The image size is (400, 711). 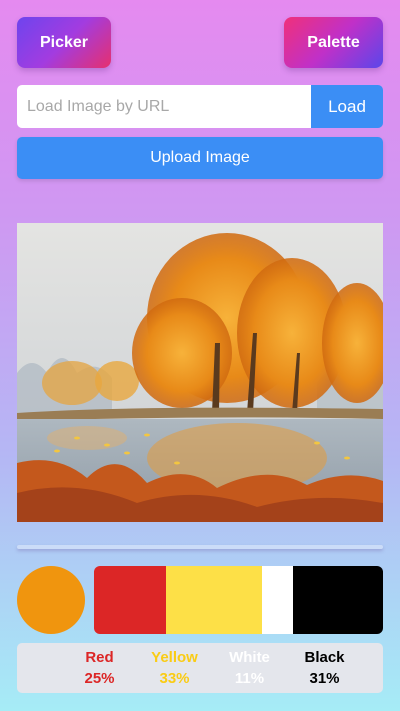 I want to click on palette-legend: Red 25% Yellow 33% White 11% Black 31%, so click(x=200, y=668).